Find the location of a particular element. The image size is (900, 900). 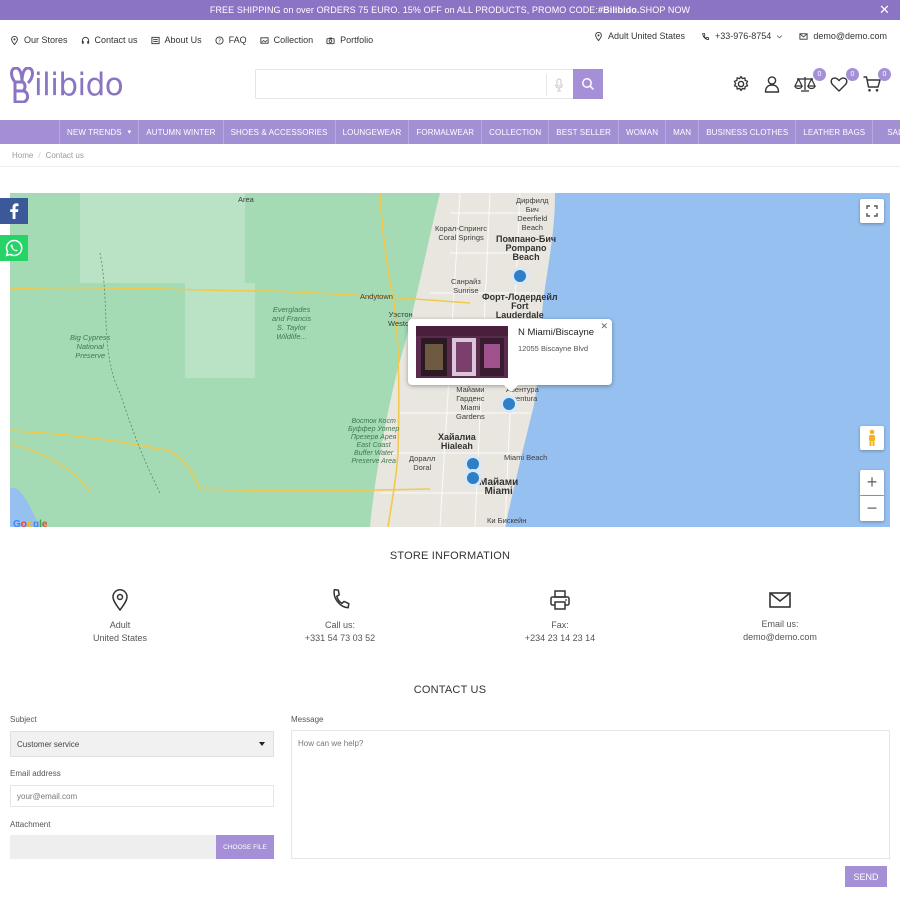

menu-item-label: FORMALWEAR is located at coordinates (445, 132).